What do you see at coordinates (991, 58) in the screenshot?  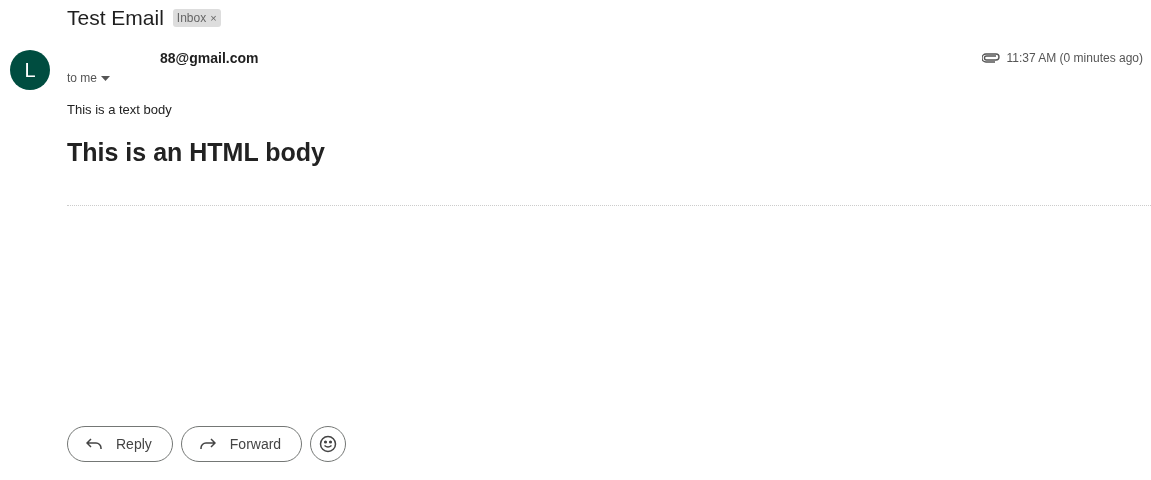 I see `paperclip-icon` at bounding box center [991, 58].